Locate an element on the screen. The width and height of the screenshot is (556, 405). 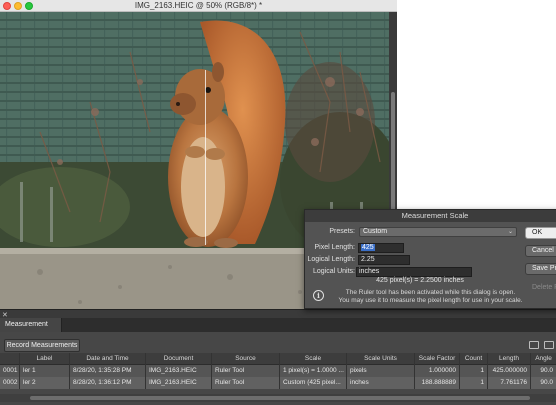
row-length: 7.761176 is located at coordinates (509, 383).